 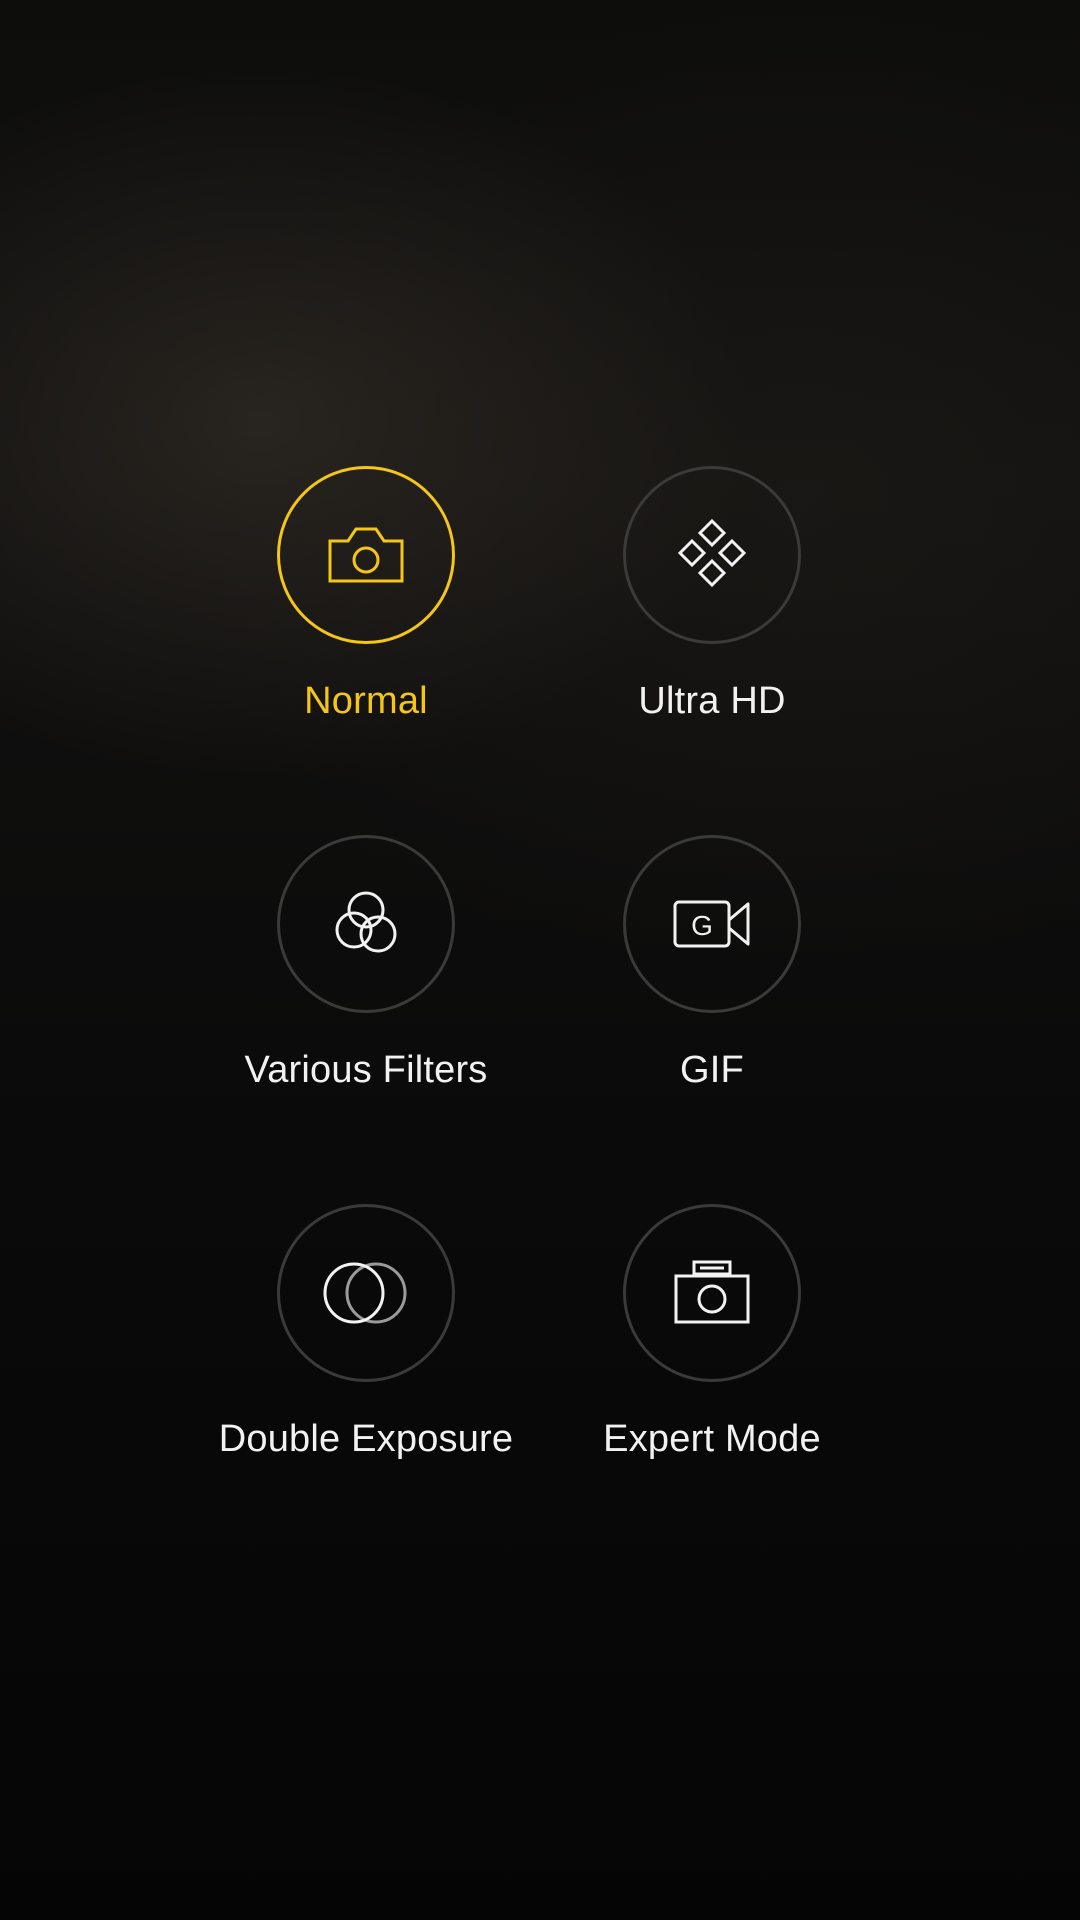 What do you see at coordinates (712, 1070) in the screenshot?
I see `mode-gif-label: GIF` at bounding box center [712, 1070].